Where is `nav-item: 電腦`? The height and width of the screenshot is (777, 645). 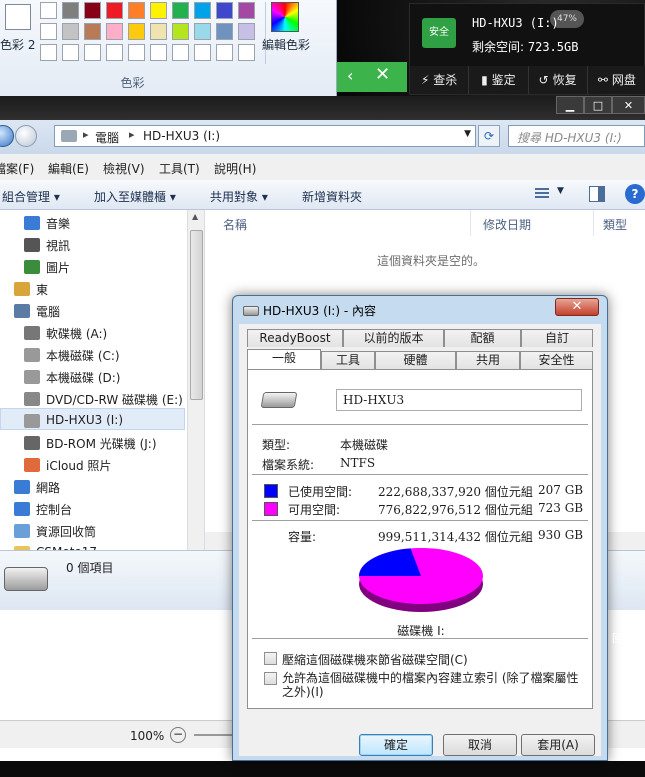 nav-item: 電腦 is located at coordinates (48, 311).